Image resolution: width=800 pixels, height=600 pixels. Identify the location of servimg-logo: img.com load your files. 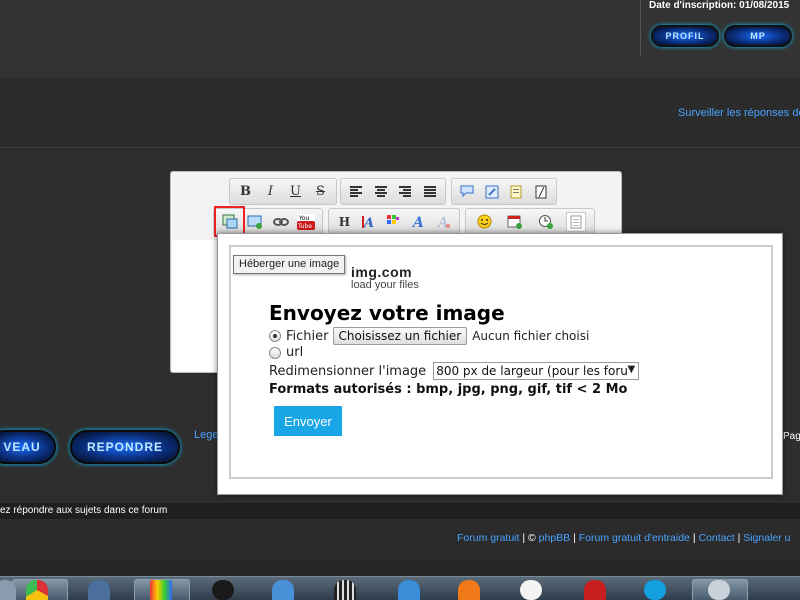
(385, 277).